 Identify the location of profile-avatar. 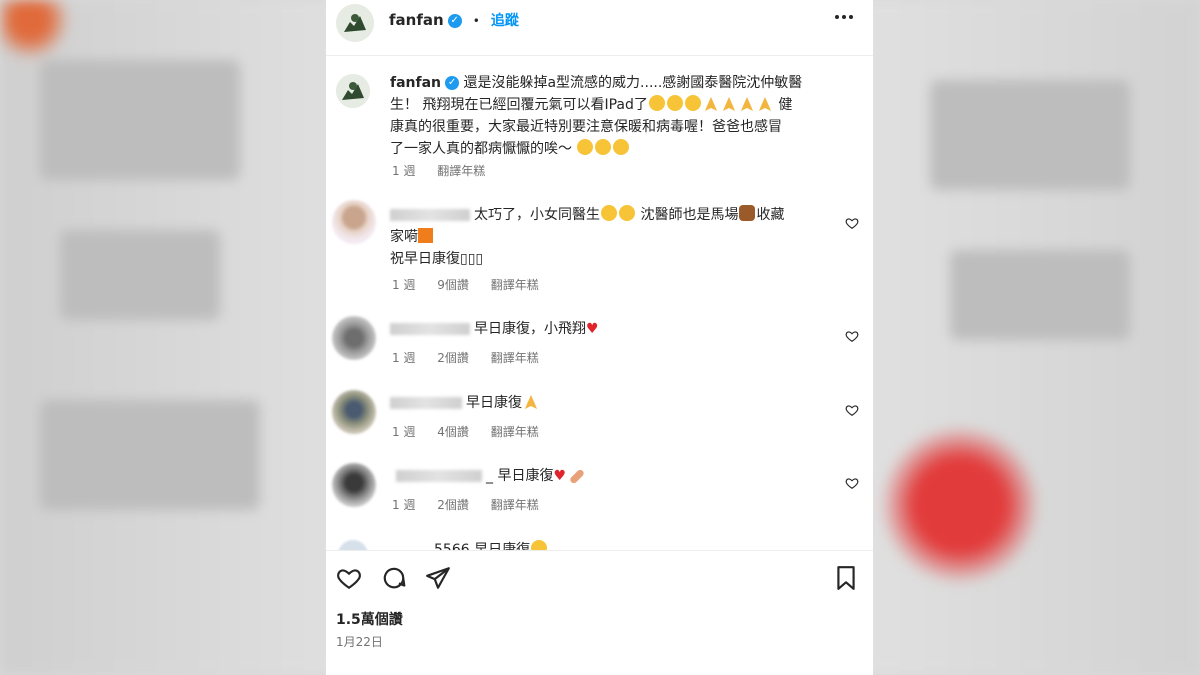
(355, 23).